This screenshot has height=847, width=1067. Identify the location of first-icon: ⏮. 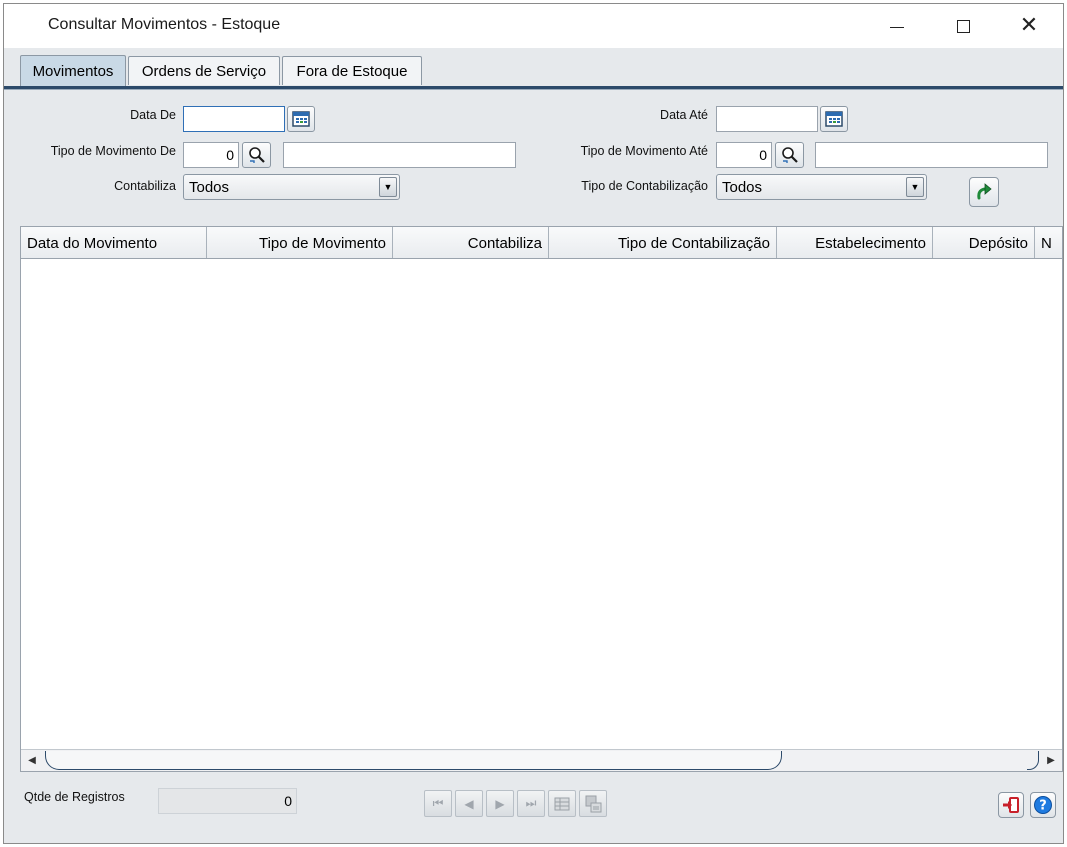
(438, 803).